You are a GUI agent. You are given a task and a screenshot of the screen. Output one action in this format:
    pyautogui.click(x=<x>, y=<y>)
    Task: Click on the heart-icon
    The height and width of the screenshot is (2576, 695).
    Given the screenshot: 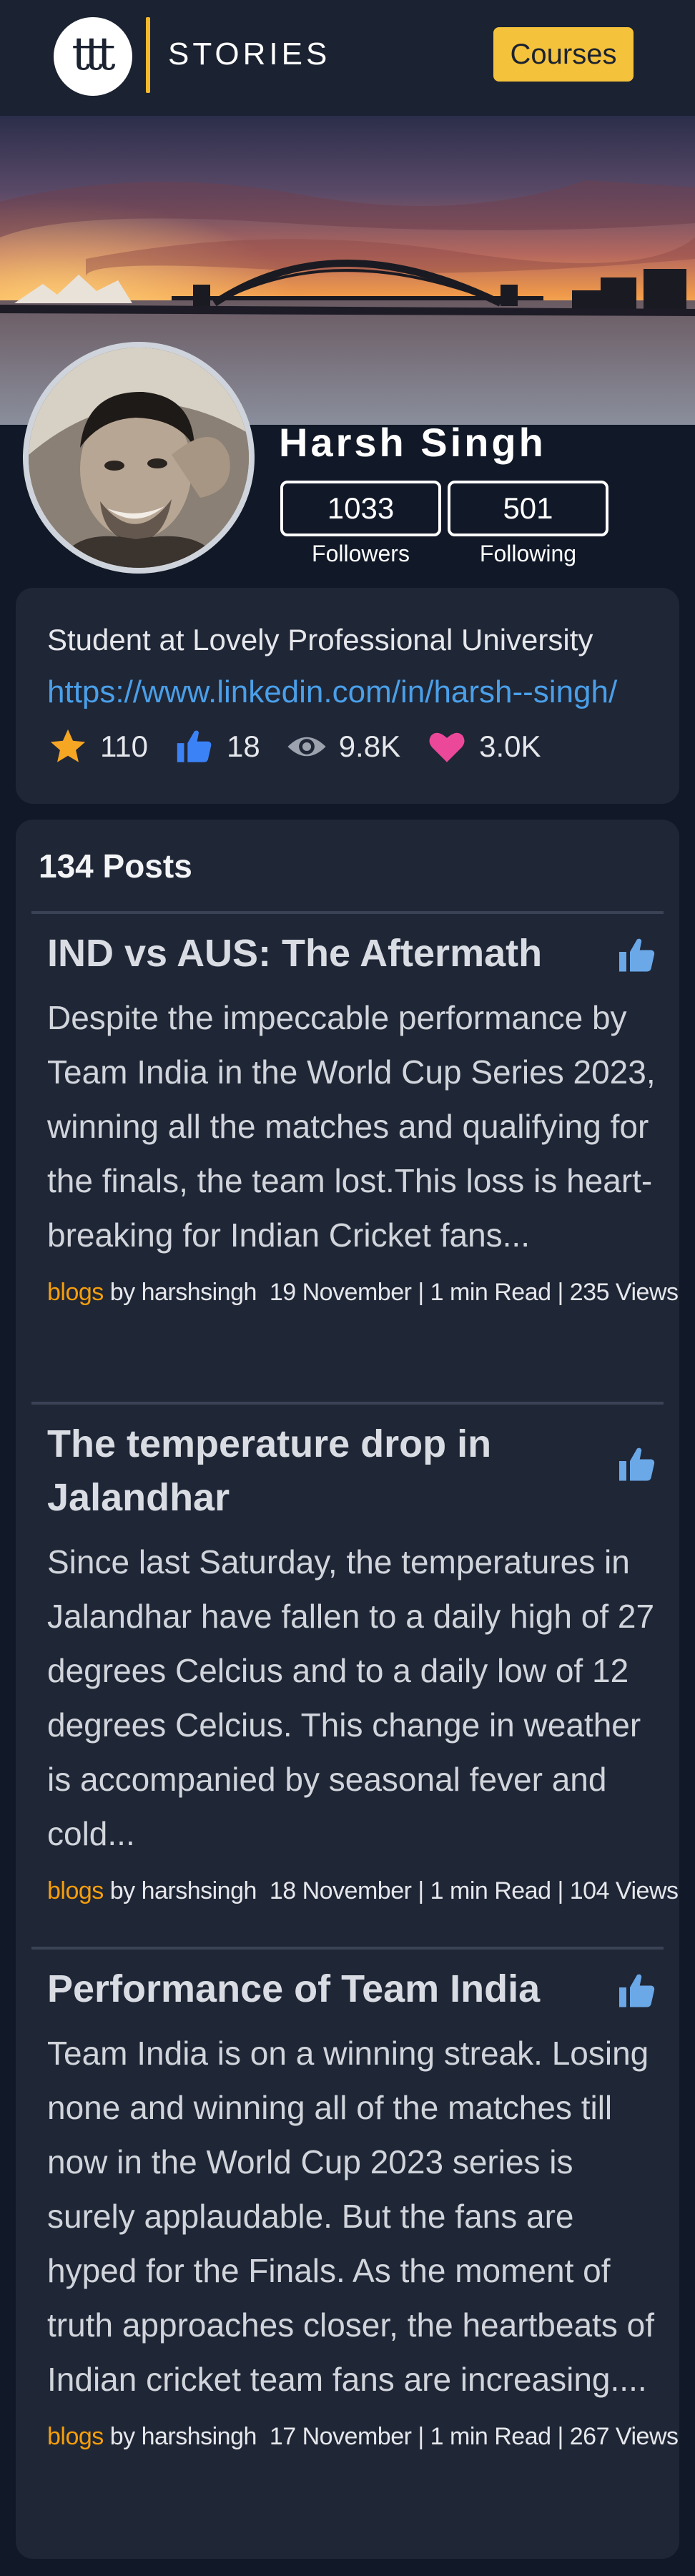 What is the action you would take?
    pyautogui.click(x=447, y=747)
    